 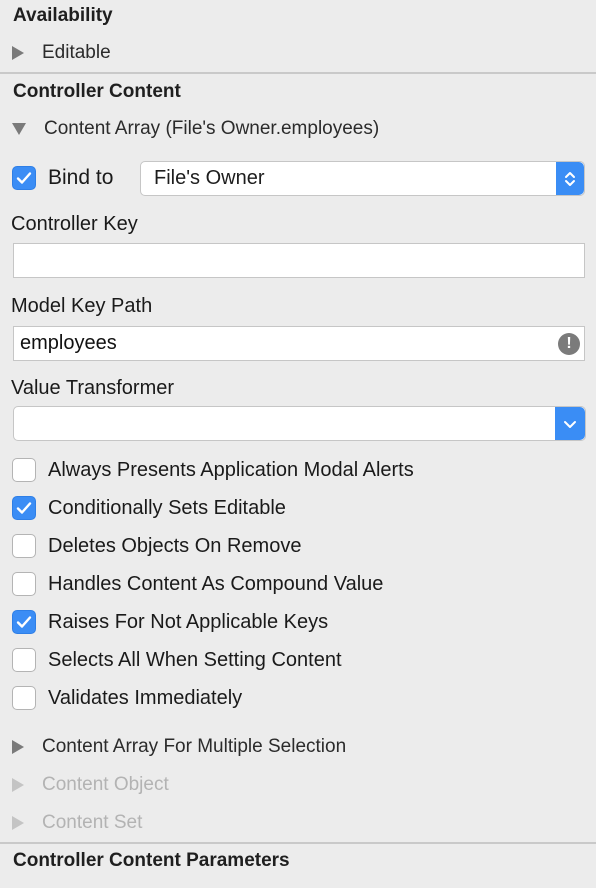 What do you see at coordinates (145, 697) in the screenshot?
I see `option-label: Validates Immediately` at bounding box center [145, 697].